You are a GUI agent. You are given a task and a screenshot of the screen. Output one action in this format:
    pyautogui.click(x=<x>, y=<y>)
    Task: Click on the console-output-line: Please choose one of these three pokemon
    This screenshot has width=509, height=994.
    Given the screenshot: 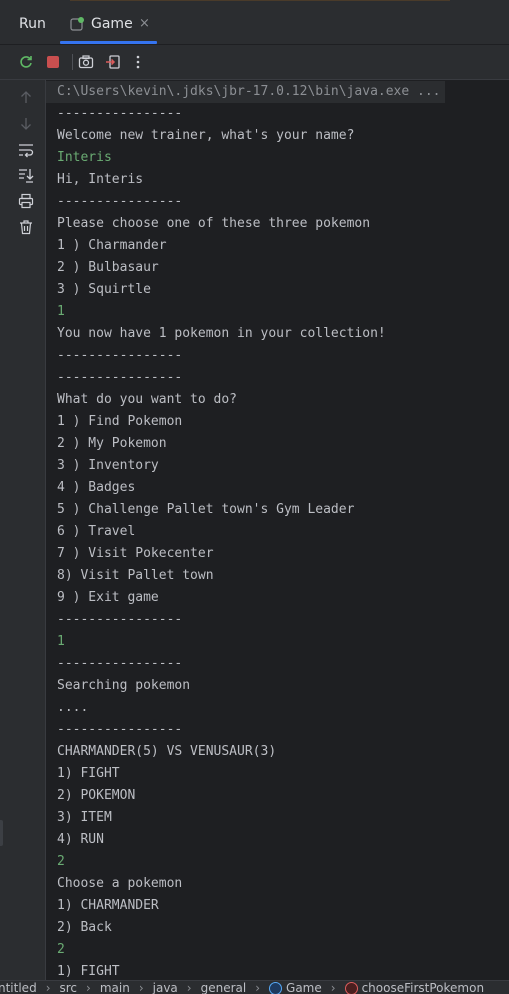 What is the action you would take?
    pyautogui.click(x=277, y=224)
    